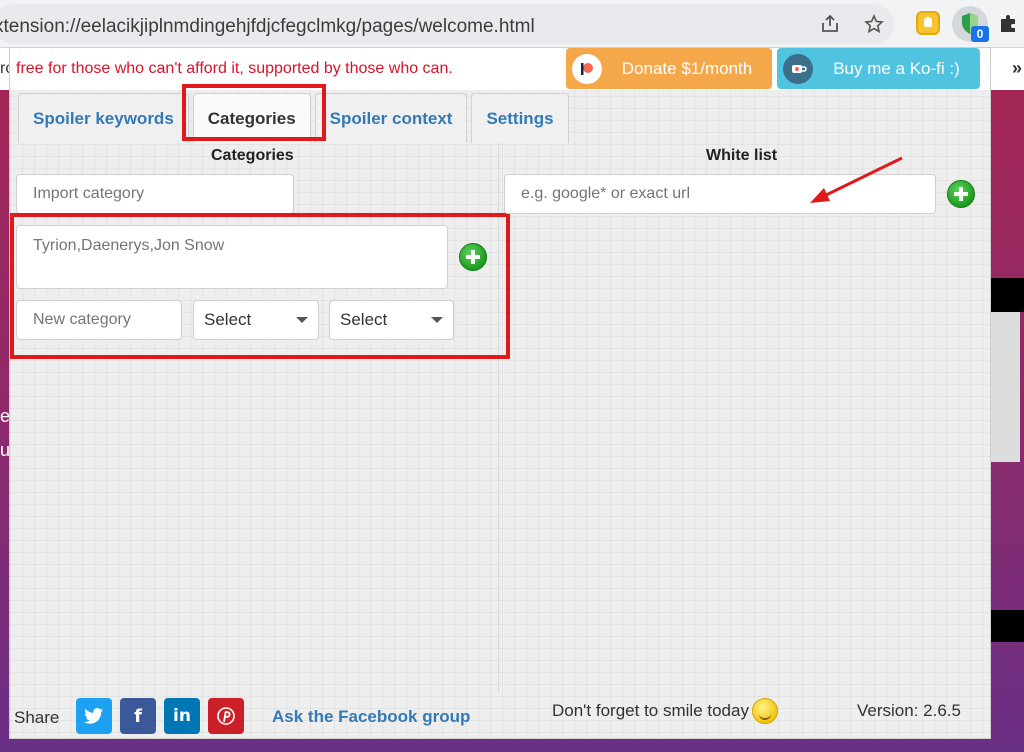 This screenshot has height=752, width=1024. Describe the element at coordinates (228, 319) in the screenshot. I see `select-1-value: Select` at that location.